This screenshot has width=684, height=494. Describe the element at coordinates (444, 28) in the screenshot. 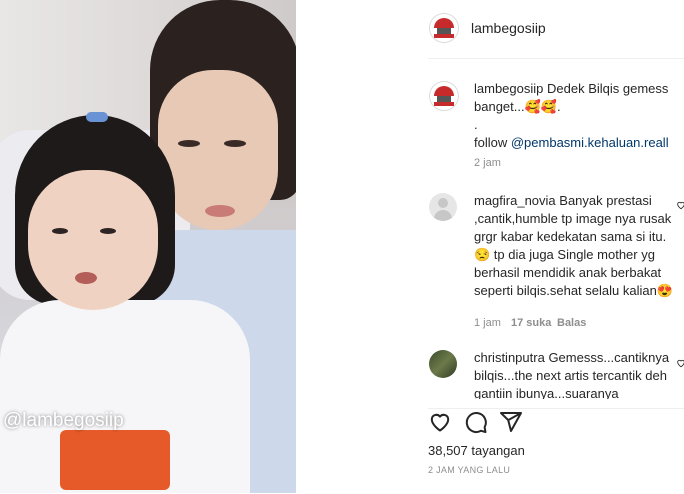

I see `author-avatar` at that location.